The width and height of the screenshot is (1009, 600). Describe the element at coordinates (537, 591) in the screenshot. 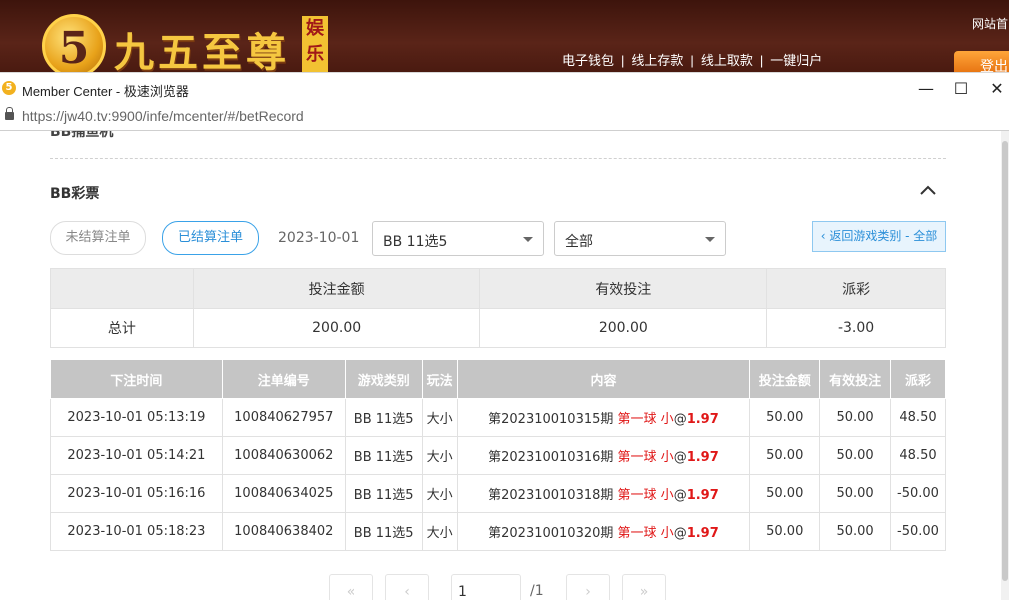

I see `page-total: /1` at that location.